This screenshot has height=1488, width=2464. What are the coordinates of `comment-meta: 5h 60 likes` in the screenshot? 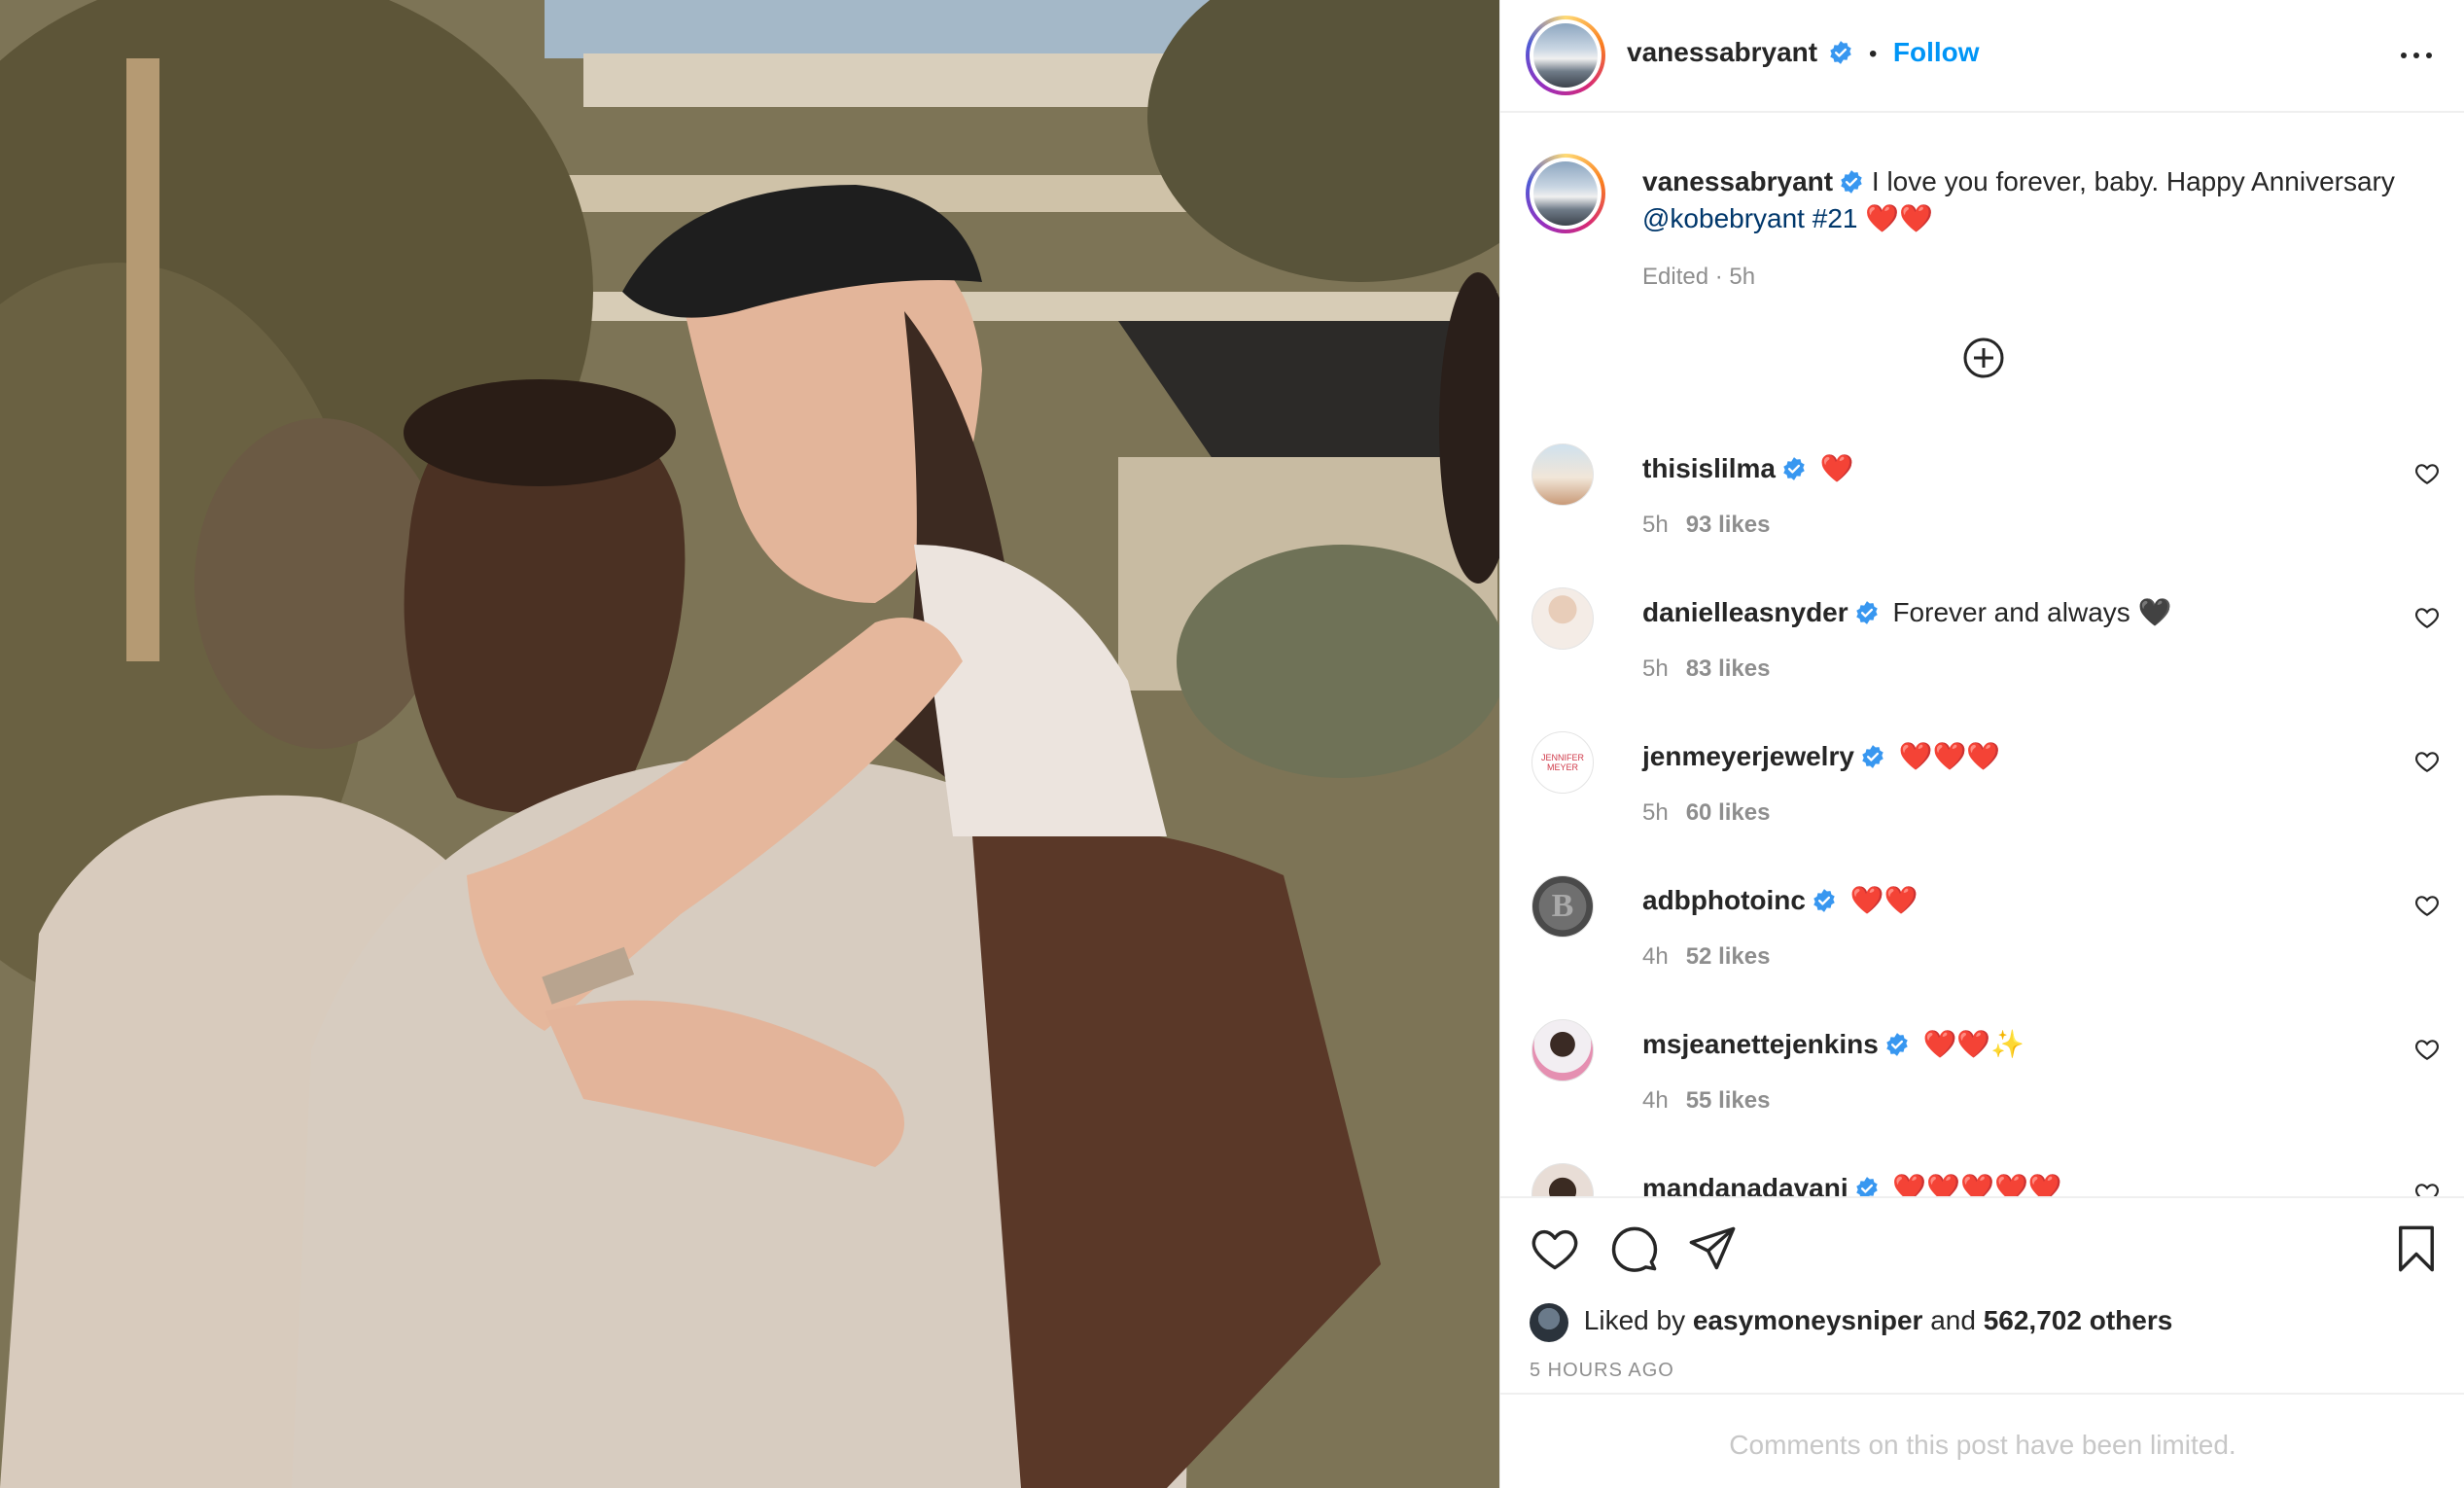 It's located at (1706, 813).